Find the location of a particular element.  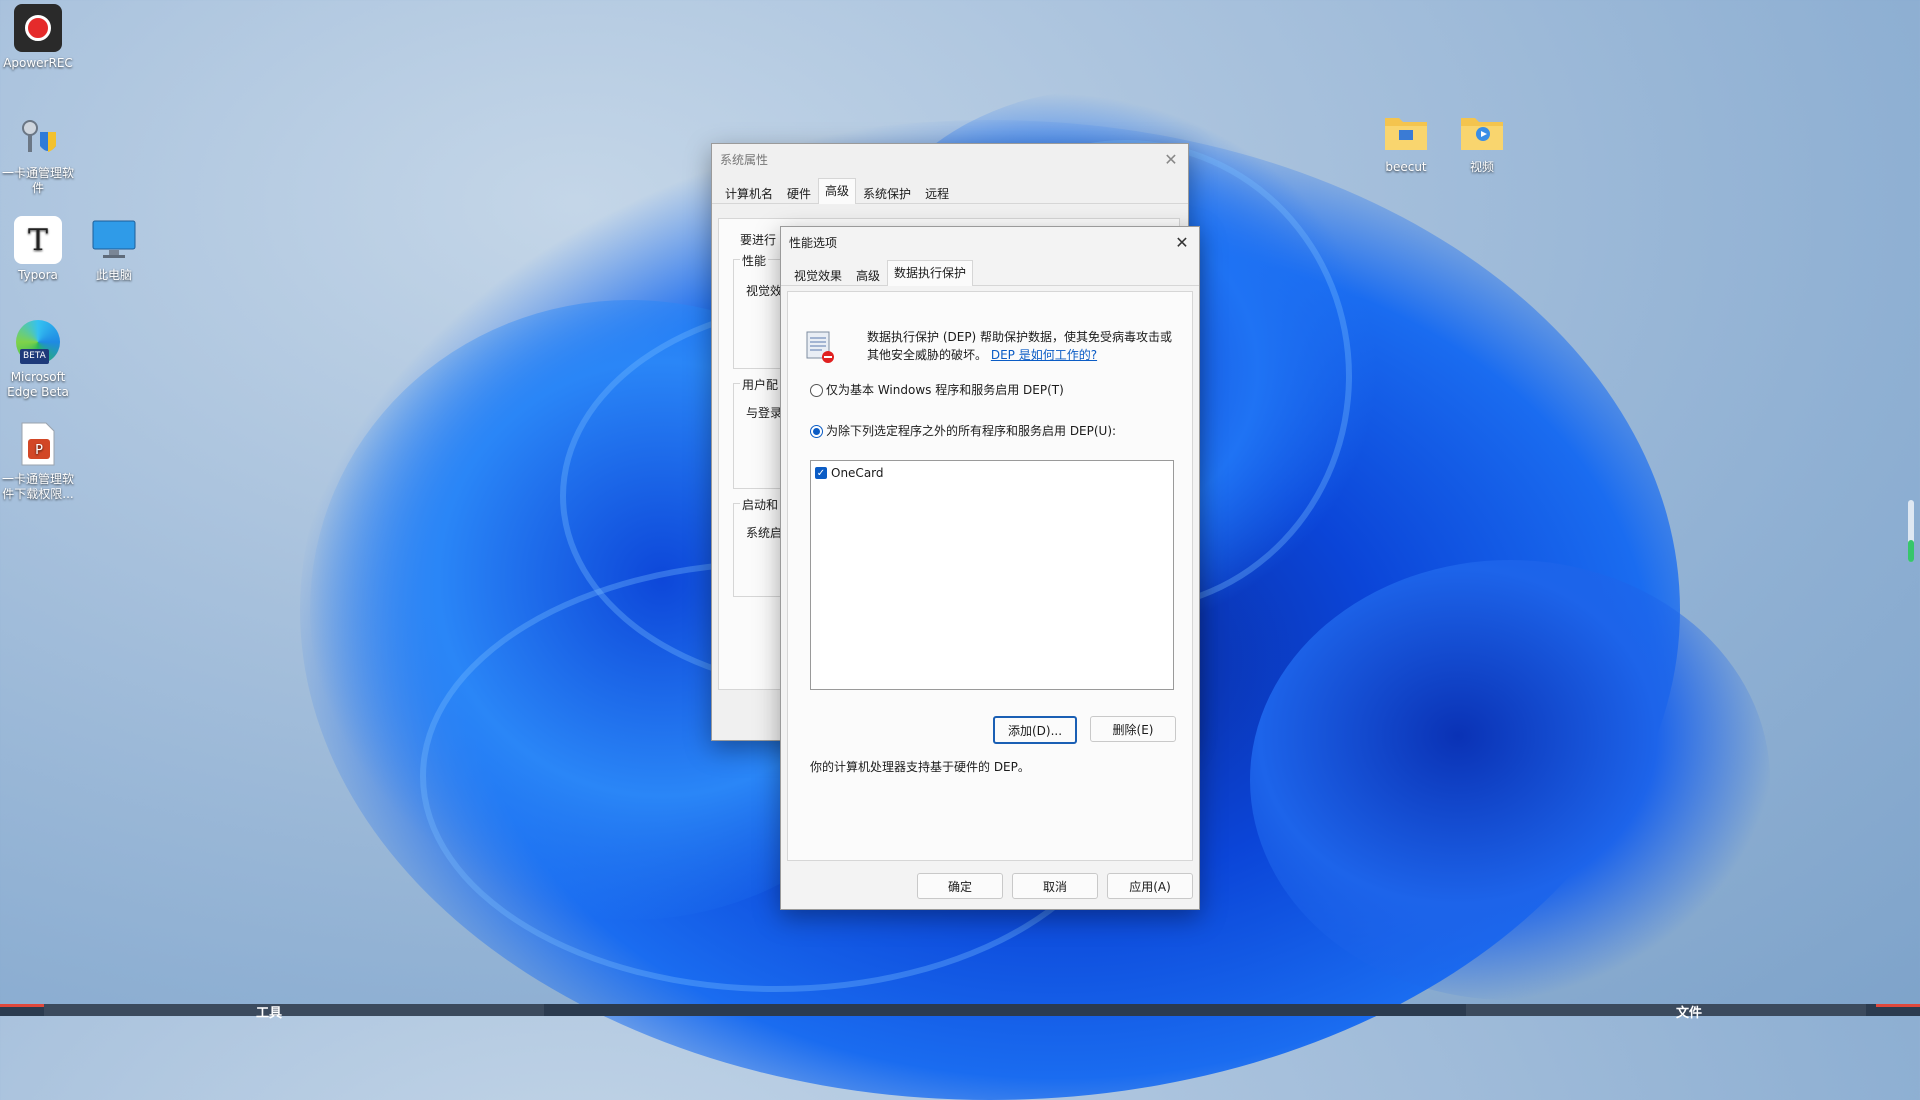

desktop-icon-label: beecut is located at coordinates (1406, 167).